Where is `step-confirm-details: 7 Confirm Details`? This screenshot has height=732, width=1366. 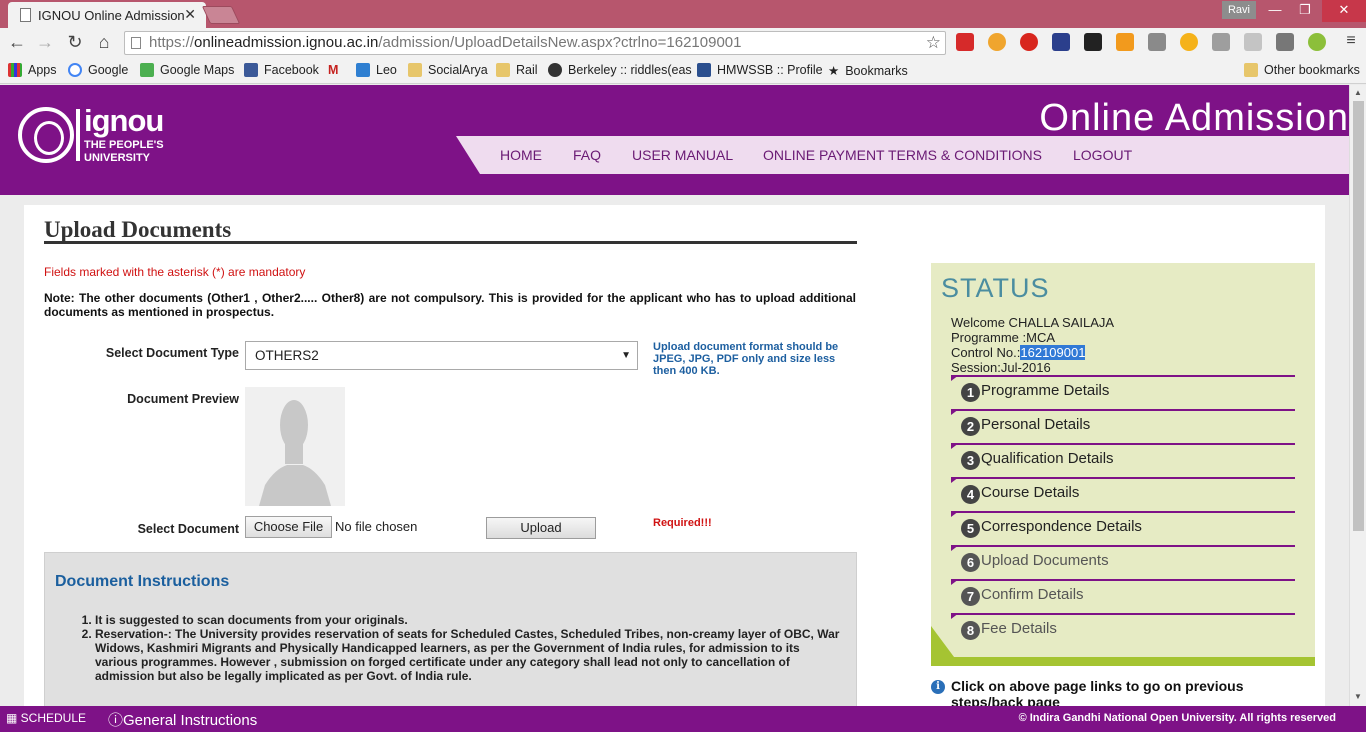
step-confirm-details: 7 Confirm Details is located at coordinates (1123, 596).